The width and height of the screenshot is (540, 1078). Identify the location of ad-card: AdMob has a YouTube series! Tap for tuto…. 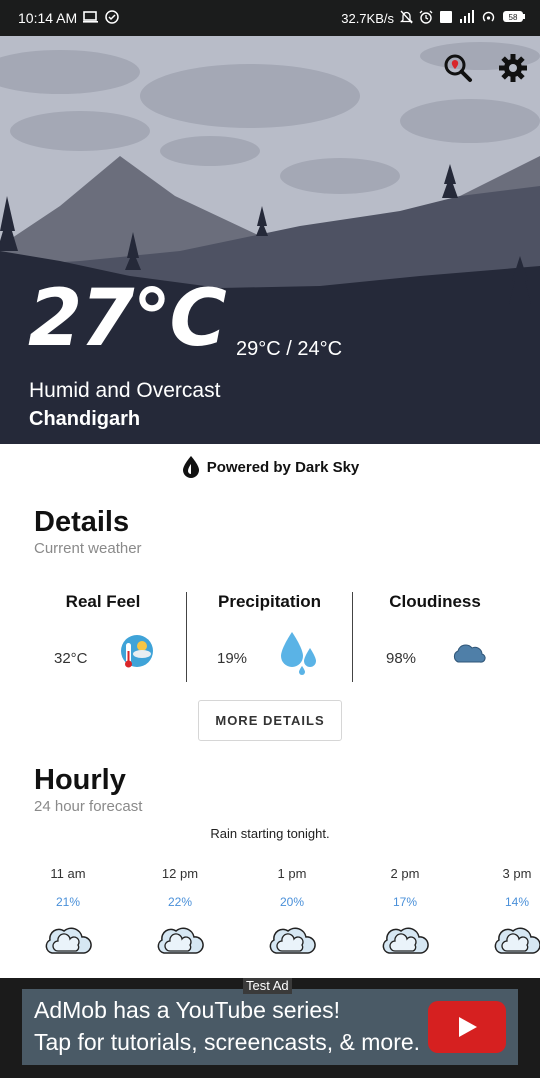
(270, 1027).